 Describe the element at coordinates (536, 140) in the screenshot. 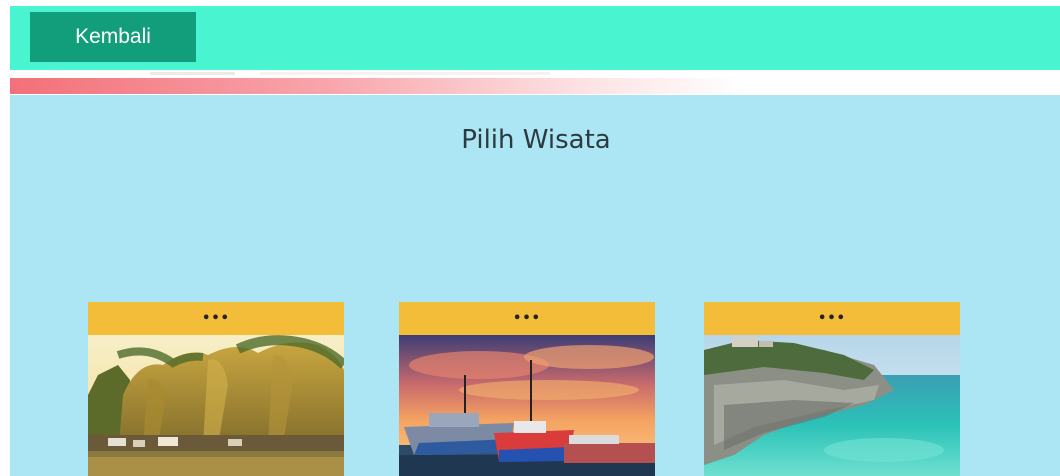

I see `page-title: Pilih Wisata` at that location.